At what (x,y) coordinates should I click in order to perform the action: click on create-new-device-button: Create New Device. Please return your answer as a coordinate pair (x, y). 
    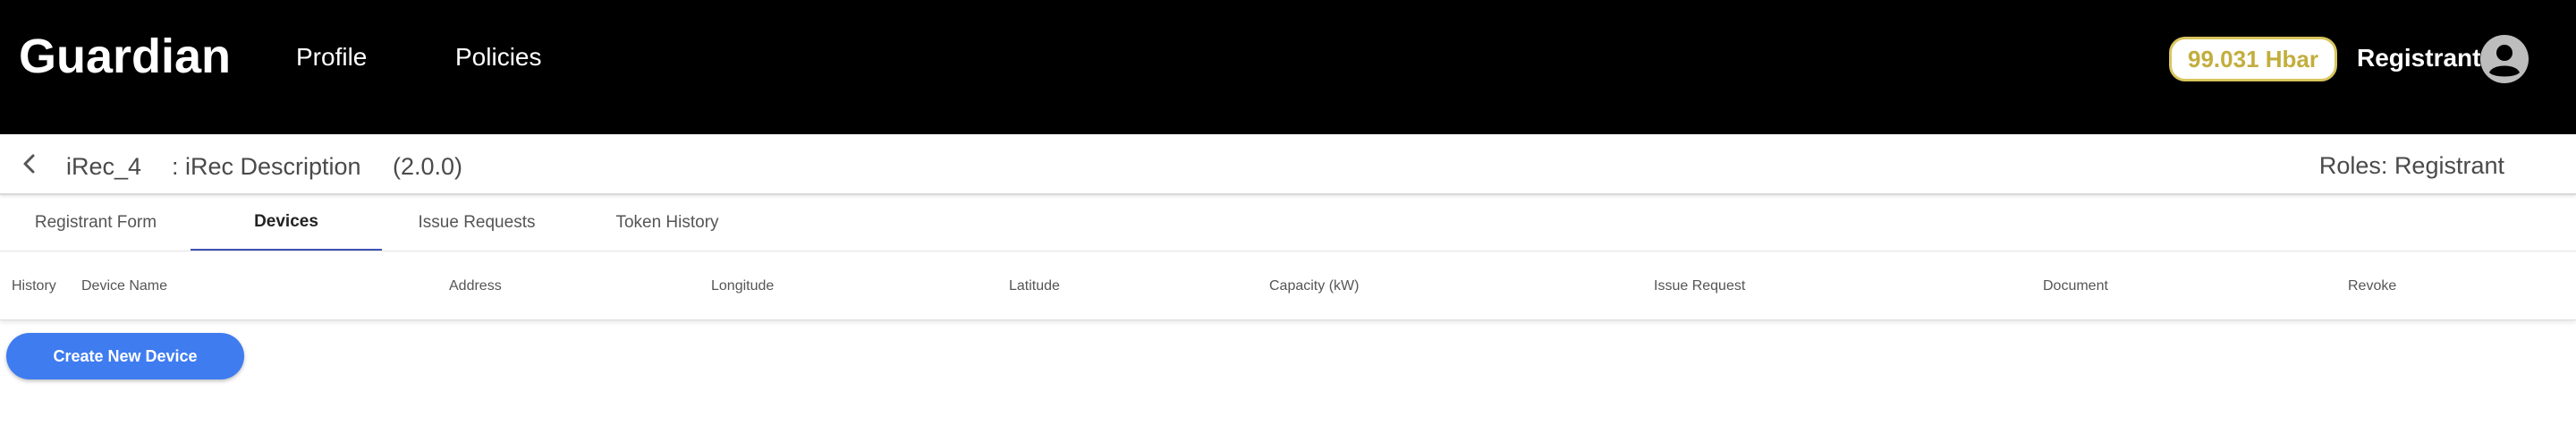
    Looking at the image, I should click on (125, 356).